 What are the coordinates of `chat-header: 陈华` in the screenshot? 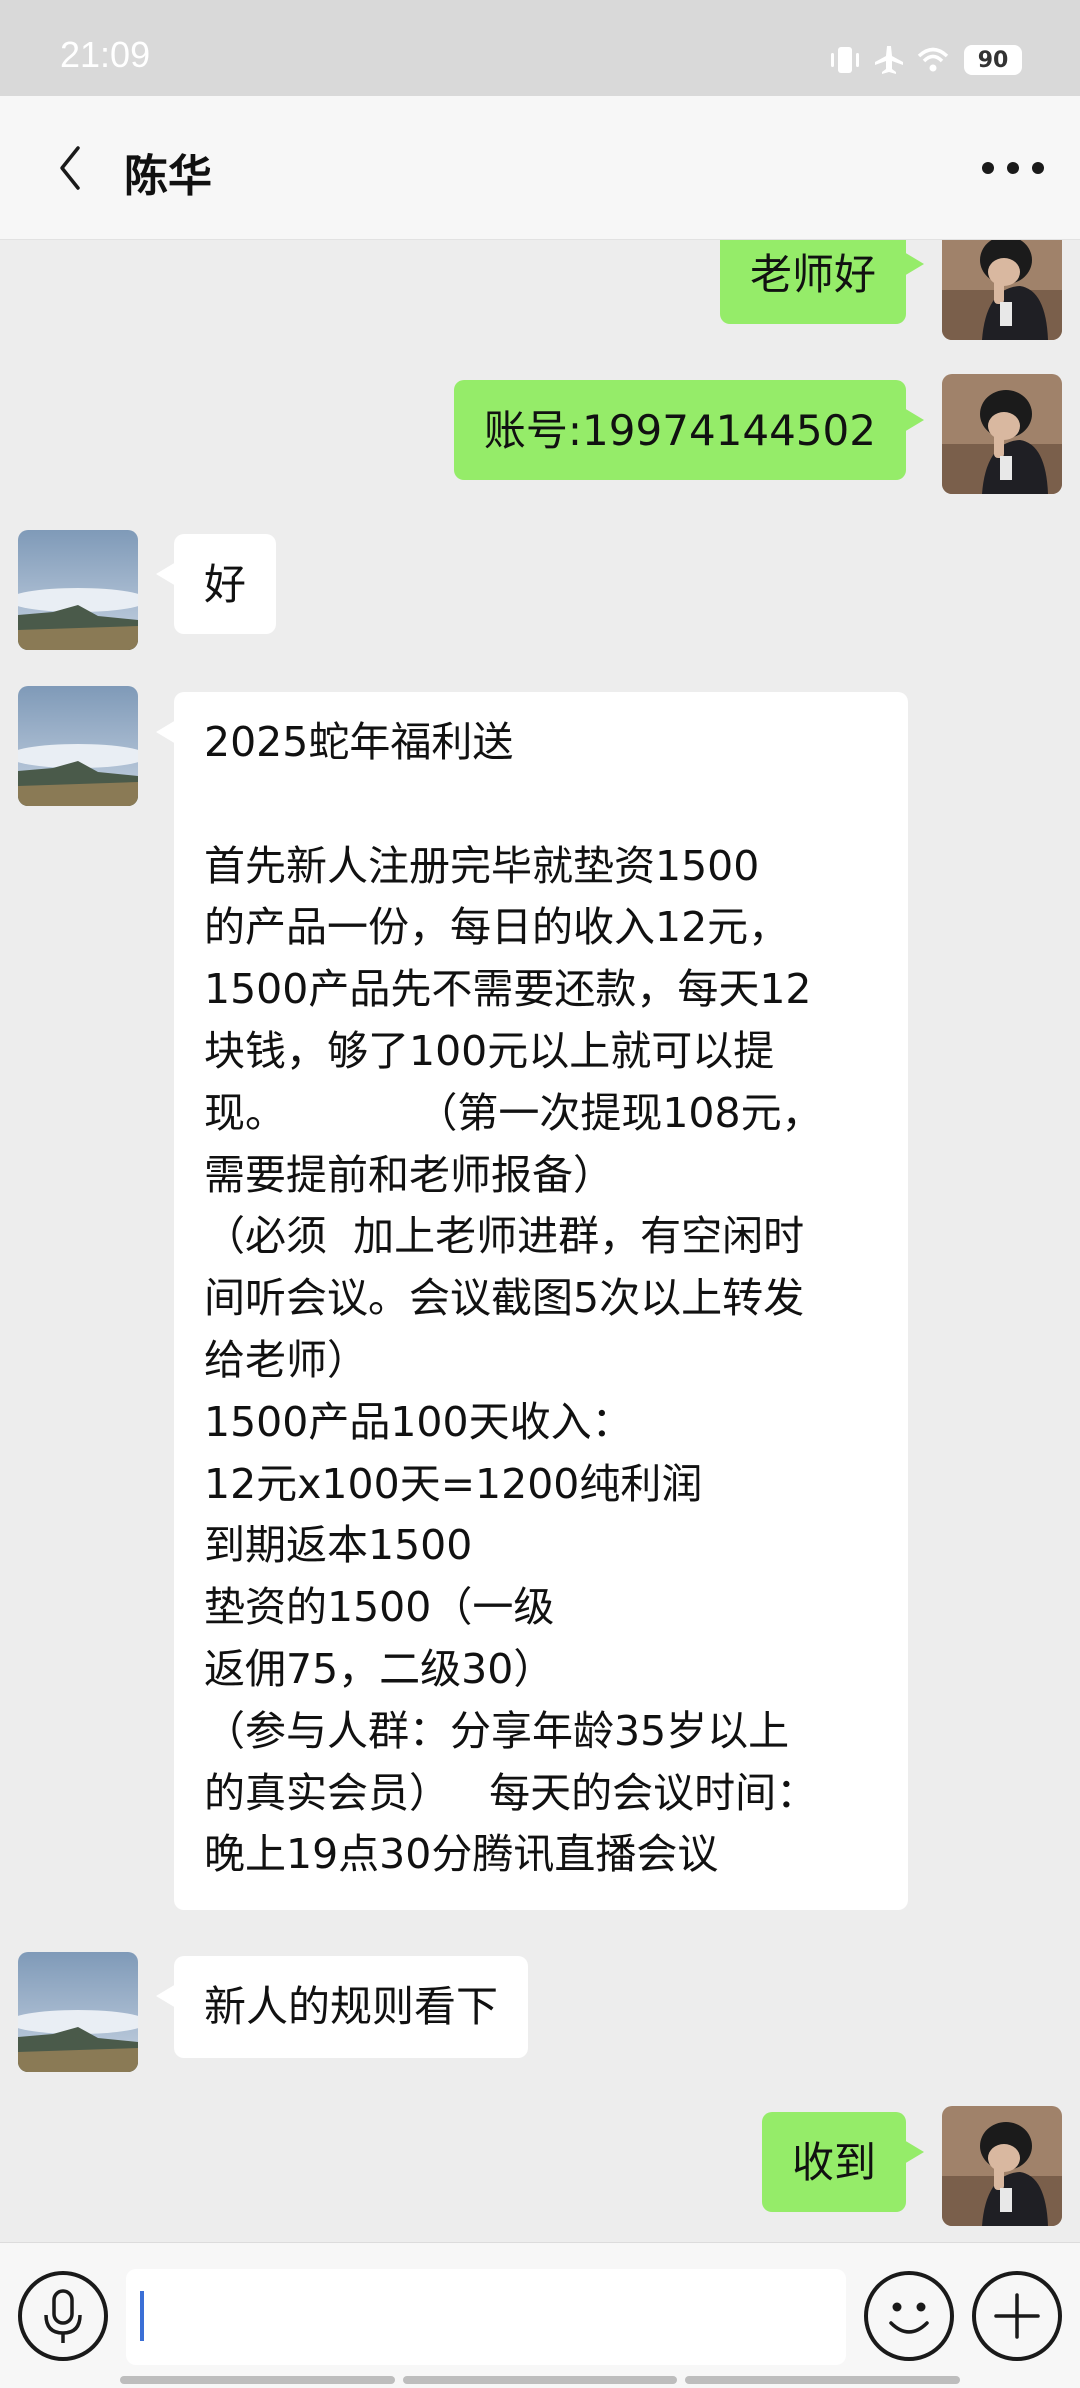 It's located at (540, 168).